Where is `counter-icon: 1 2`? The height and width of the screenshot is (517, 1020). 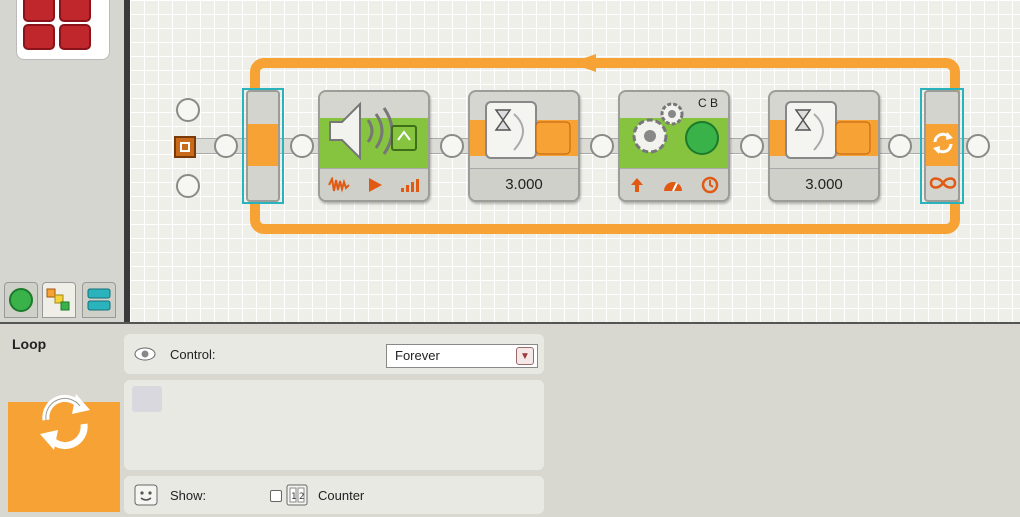 counter-icon: 1 2 is located at coordinates (297, 495).